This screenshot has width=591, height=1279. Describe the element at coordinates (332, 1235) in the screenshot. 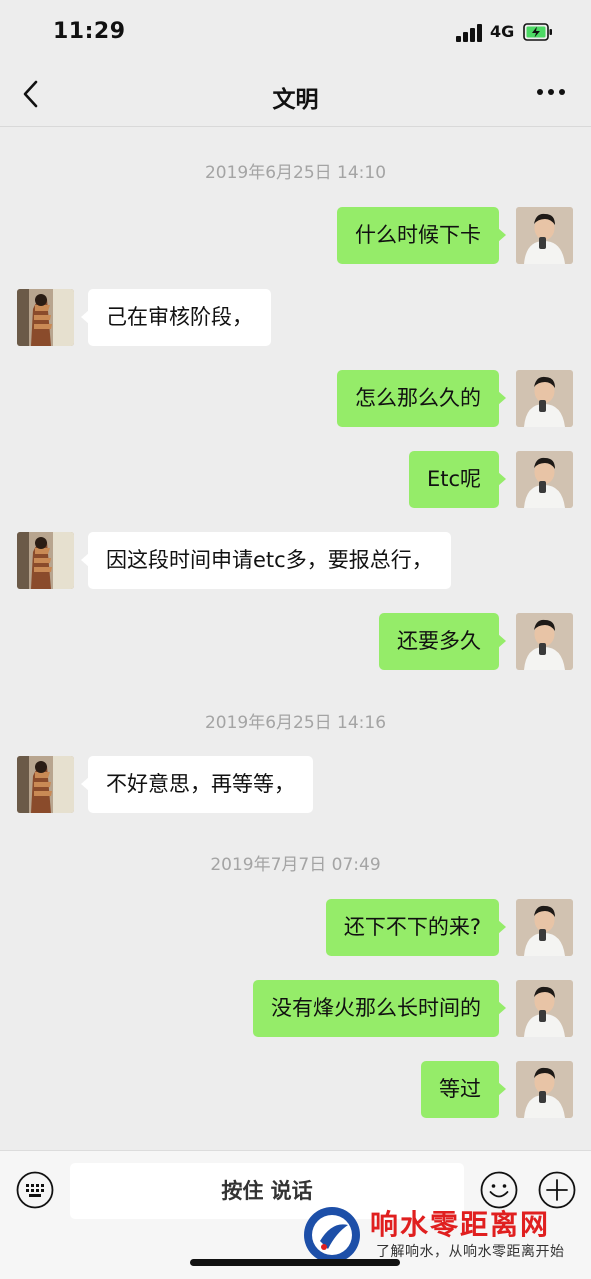

I see `watermark-logo` at that location.